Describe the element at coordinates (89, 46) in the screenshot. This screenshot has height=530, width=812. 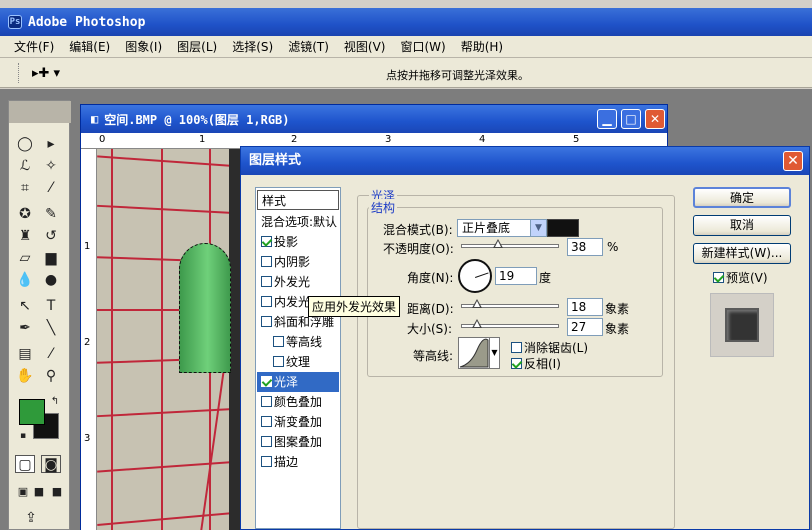
I see `menu-edit: 编辑(E)` at that location.